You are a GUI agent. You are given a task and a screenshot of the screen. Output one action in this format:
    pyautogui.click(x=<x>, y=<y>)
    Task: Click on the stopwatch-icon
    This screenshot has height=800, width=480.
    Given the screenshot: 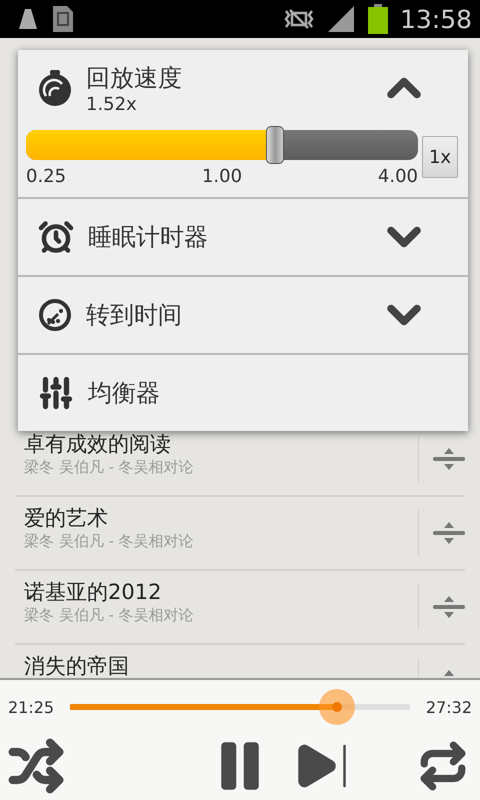 What is the action you would take?
    pyautogui.click(x=55, y=88)
    